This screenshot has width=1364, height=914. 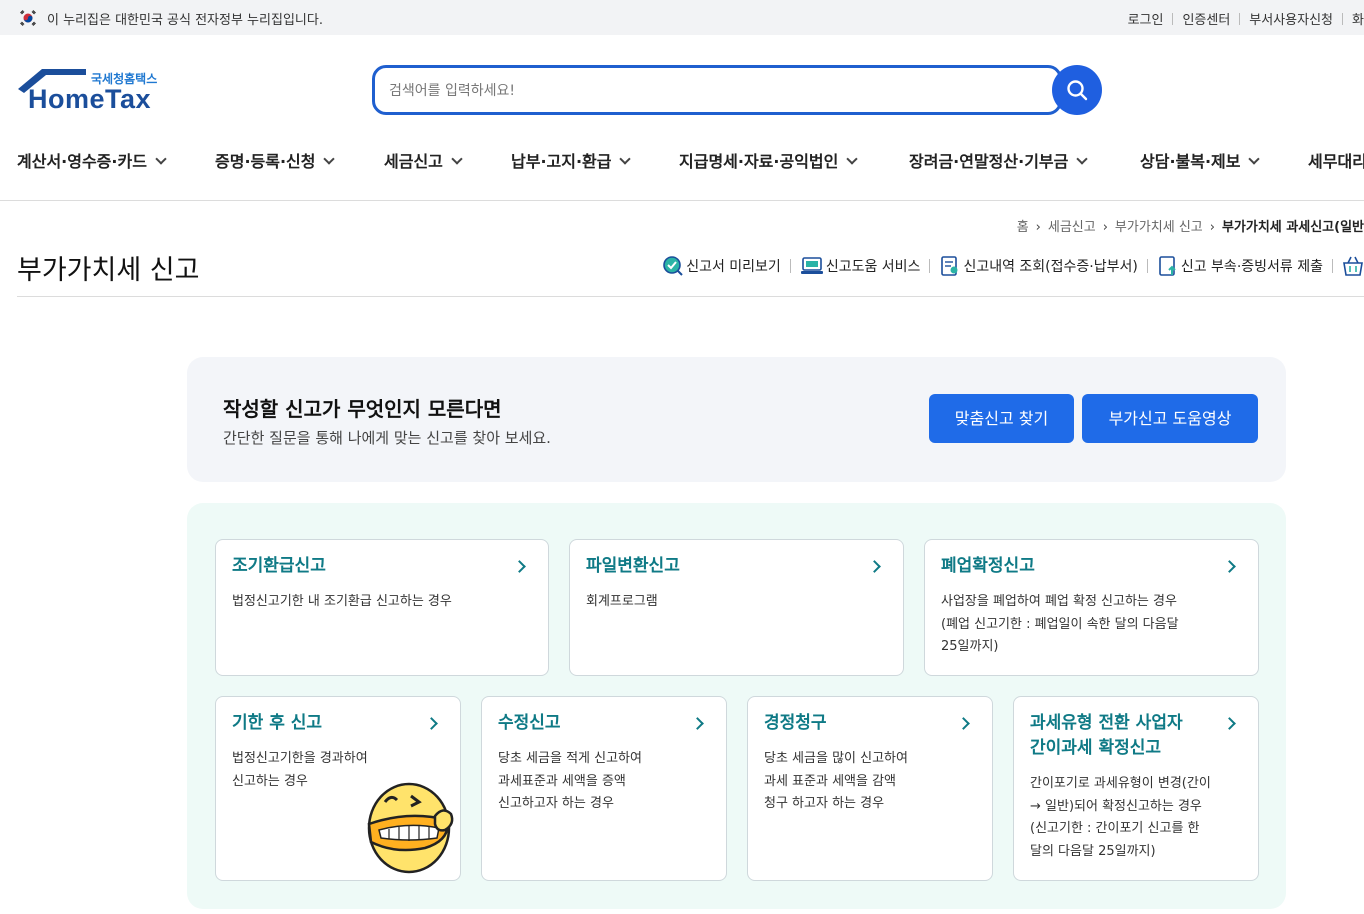 I want to click on gov-notice-text: 이 누리집은 대한민국 공식 전자정부 누리집입니다., so click(x=185, y=20).